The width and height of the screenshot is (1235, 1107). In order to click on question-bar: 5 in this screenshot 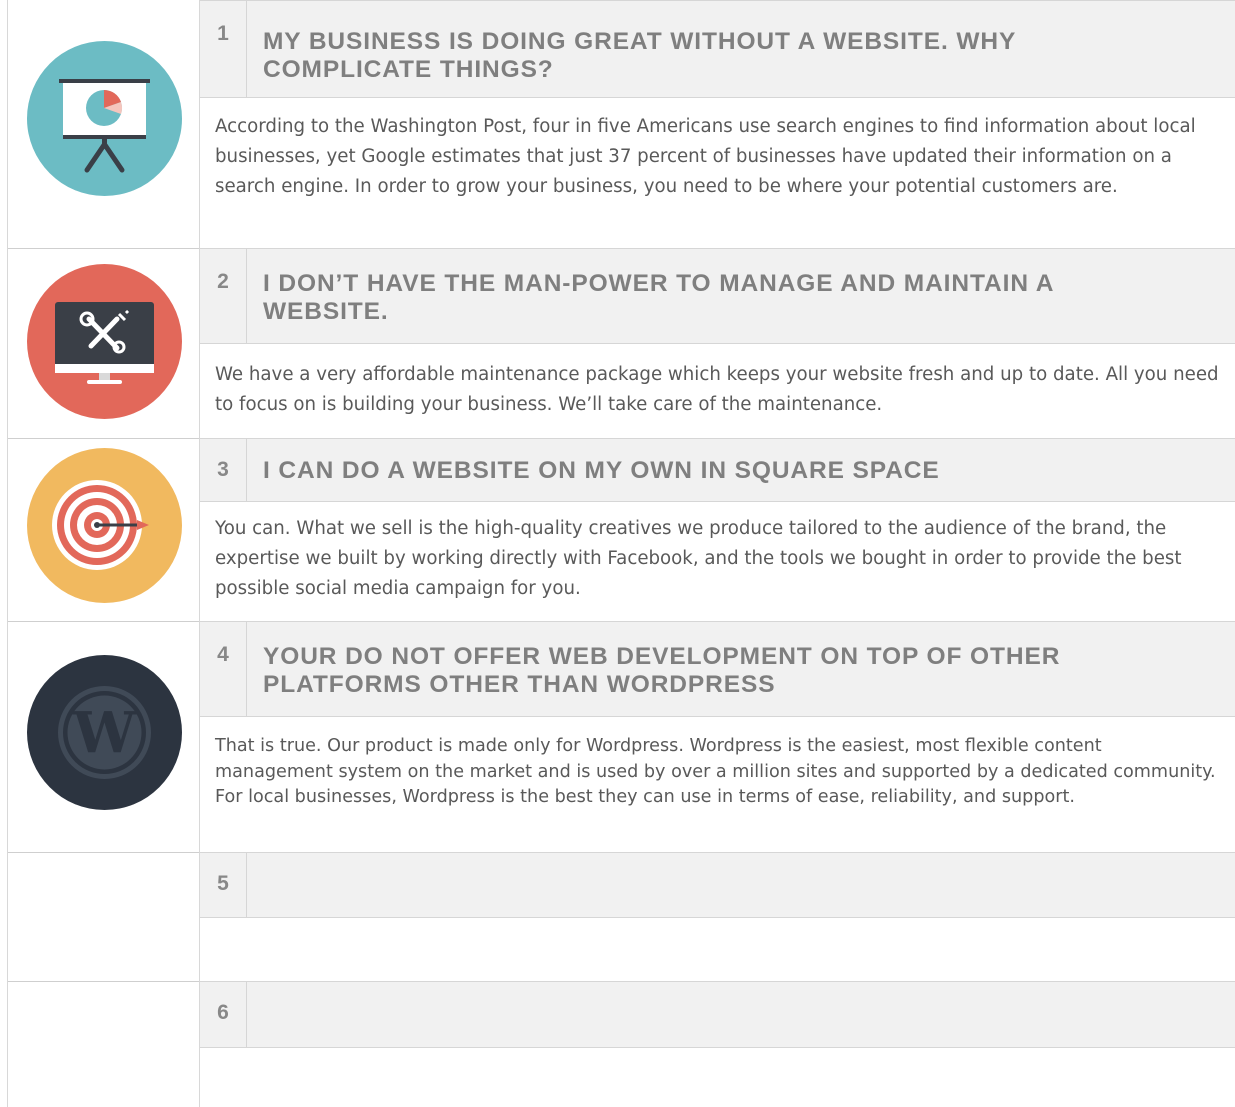, I will do `click(717, 885)`.